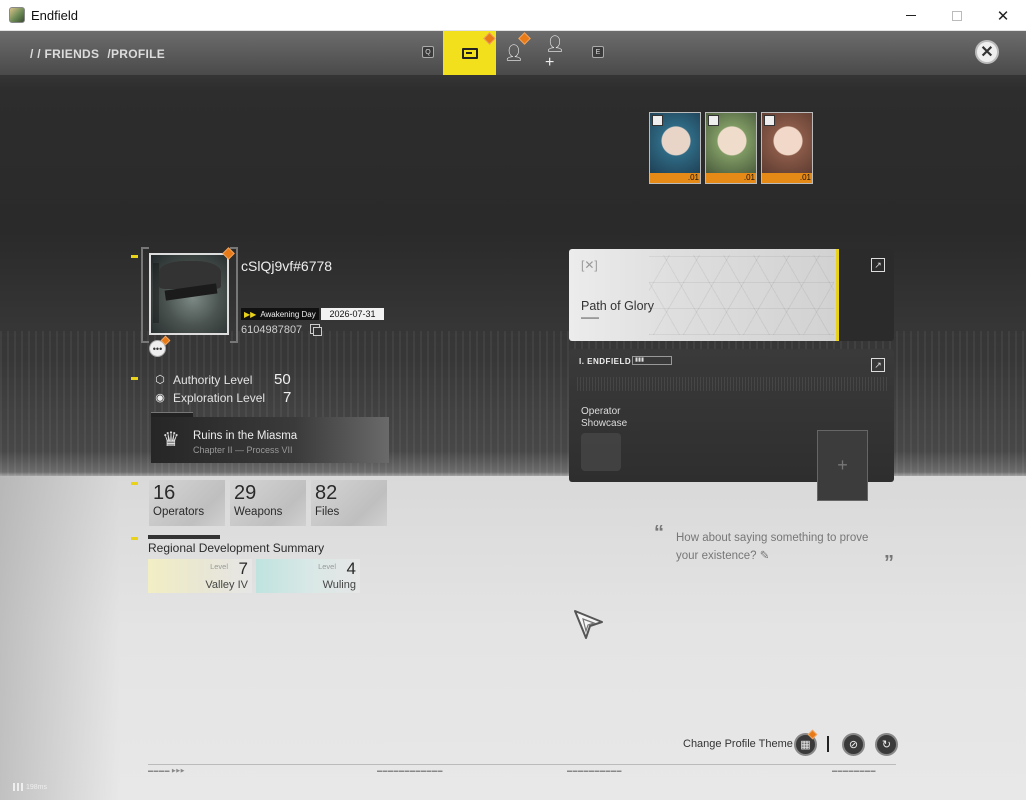  I want to click on next-tab-key-hint: E, so click(598, 52).